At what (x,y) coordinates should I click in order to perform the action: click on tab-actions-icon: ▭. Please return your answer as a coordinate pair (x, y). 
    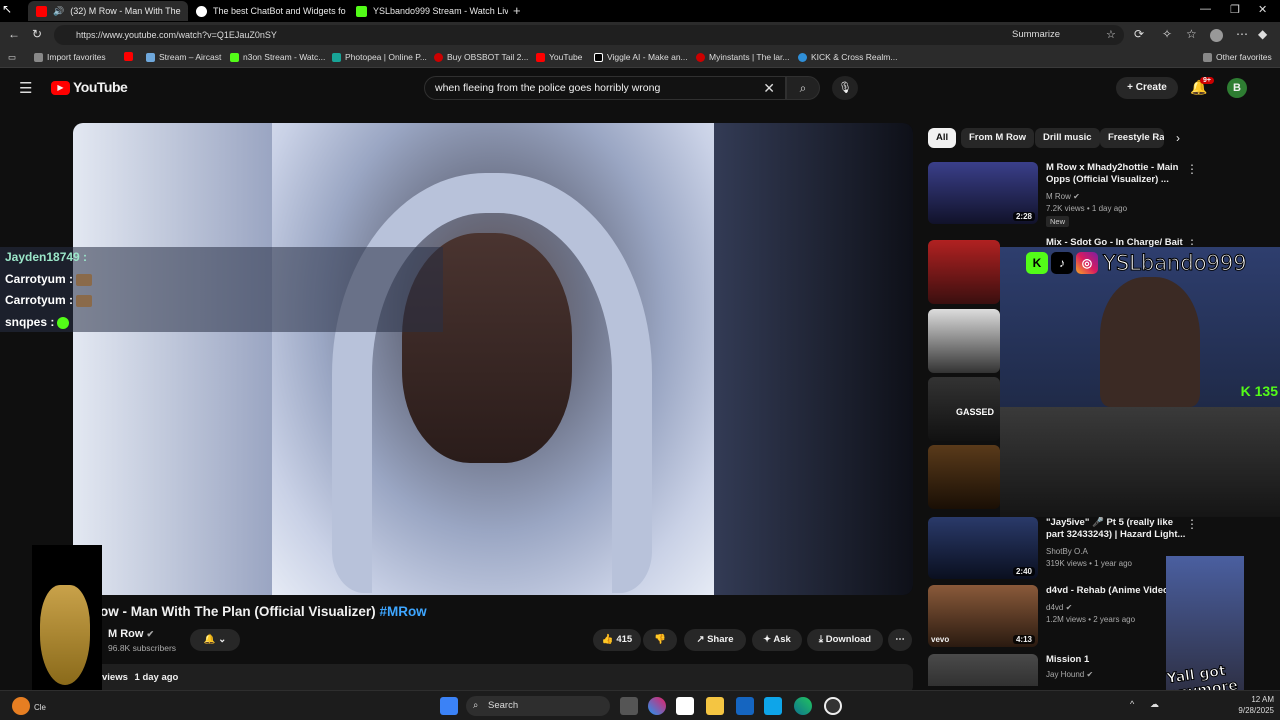
    Looking at the image, I should click on (12, 57).